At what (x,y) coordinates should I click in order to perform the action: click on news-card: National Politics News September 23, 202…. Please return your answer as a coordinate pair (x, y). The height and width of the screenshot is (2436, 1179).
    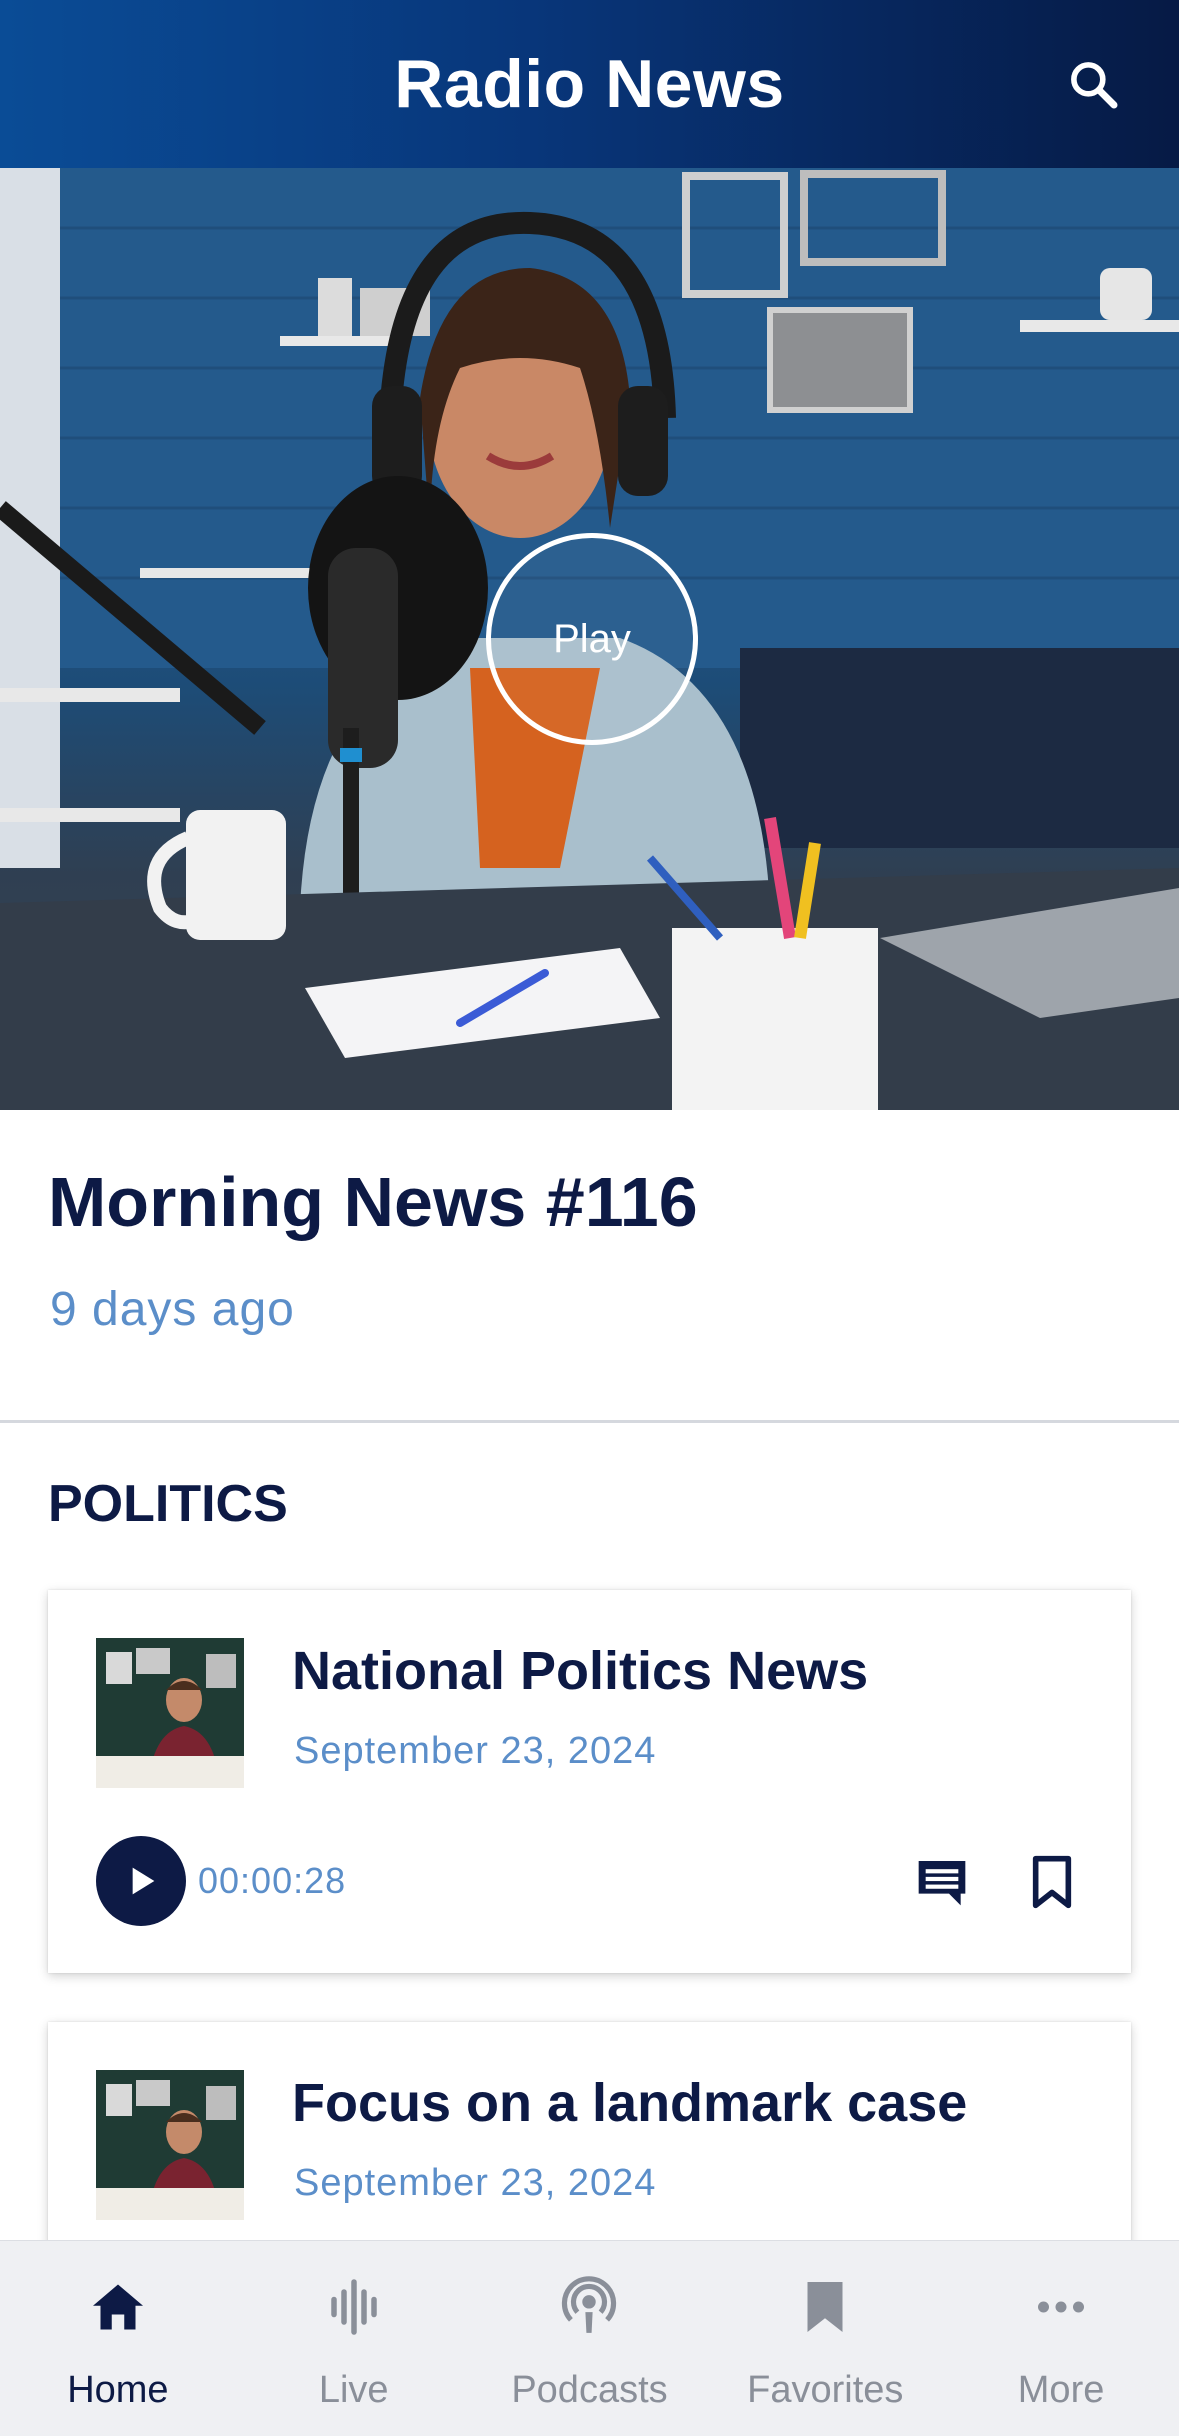
    Looking at the image, I should click on (589, 1781).